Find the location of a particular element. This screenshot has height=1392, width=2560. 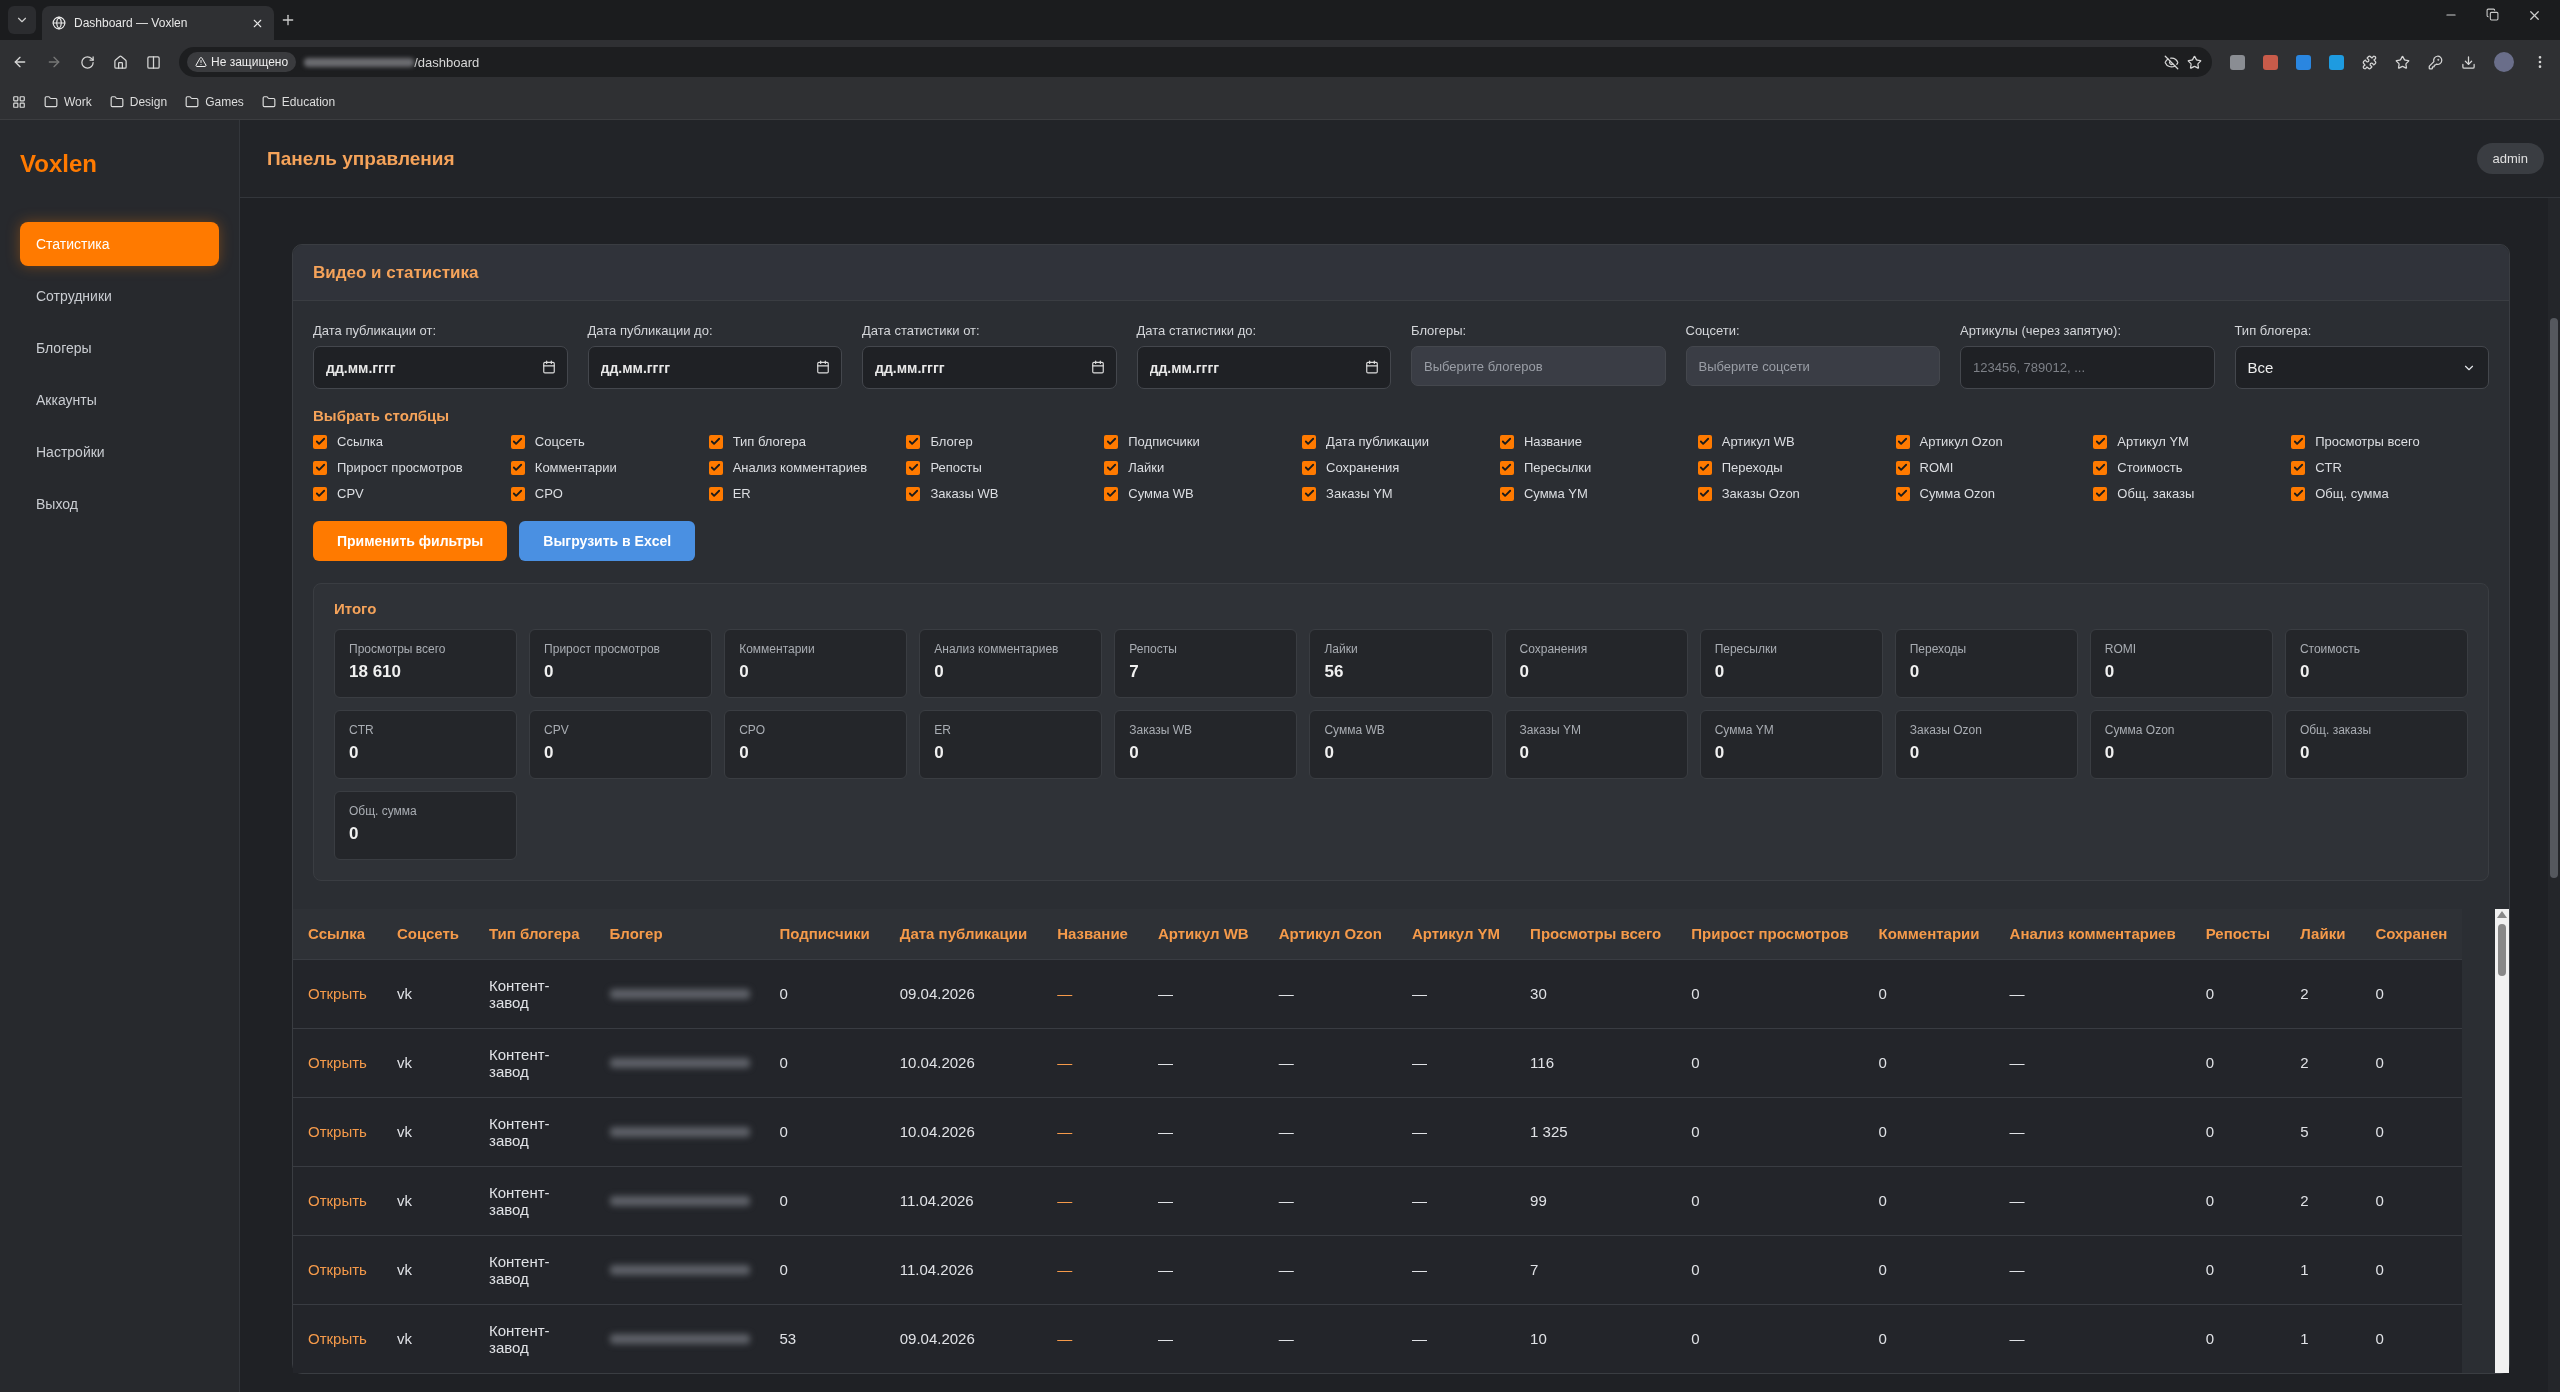

sidebar-item: Блогеры is located at coordinates (119, 348).